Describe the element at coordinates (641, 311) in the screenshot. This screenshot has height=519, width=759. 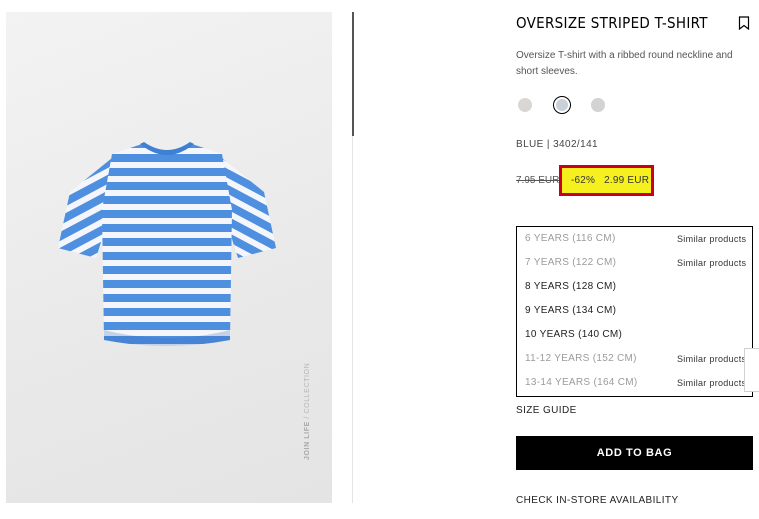
I see `size-option-9y: 9 YEARS (134 CM)` at that location.